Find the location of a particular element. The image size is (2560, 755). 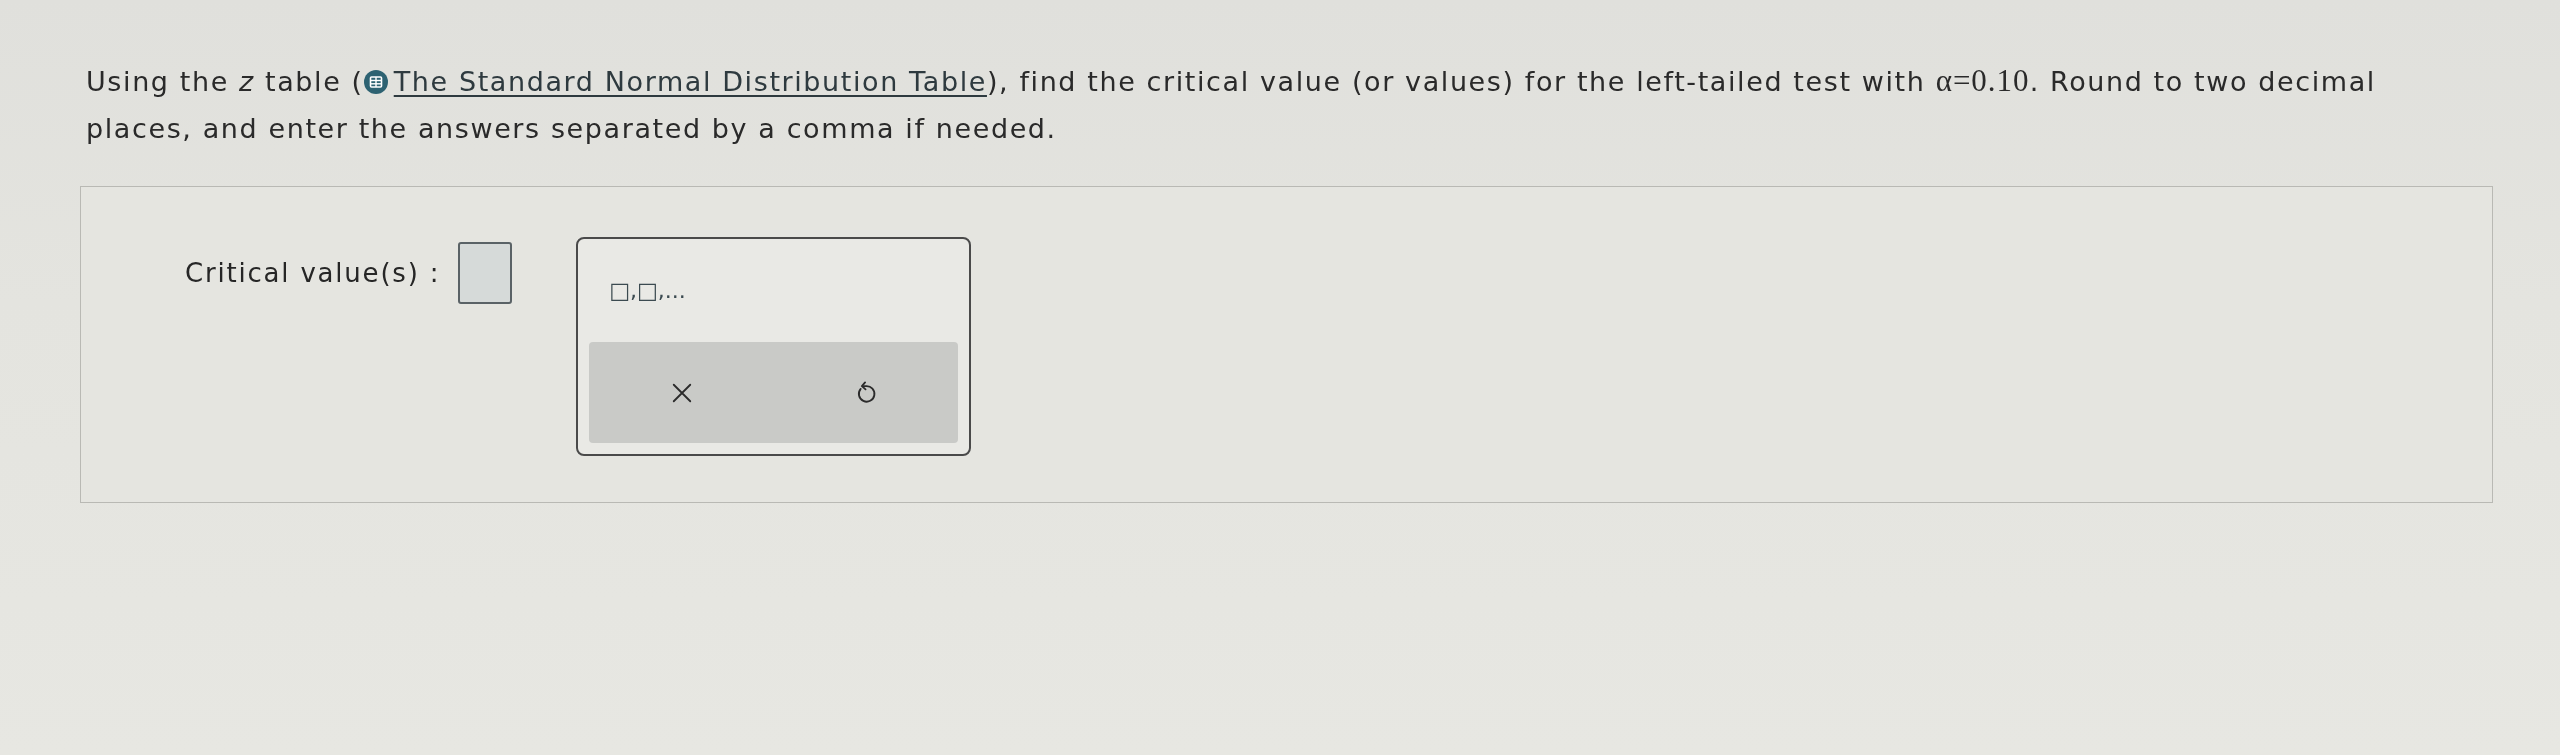

answer-label: Critical value(s) : is located at coordinates (313, 273).